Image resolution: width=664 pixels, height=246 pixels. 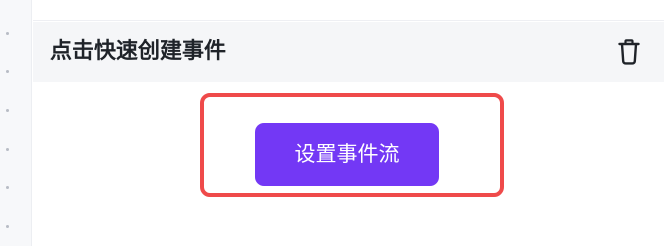 What do you see at coordinates (138, 52) in the screenshot?
I see `event-title: 点击快速创建事件` at bounding box center [138, 52].